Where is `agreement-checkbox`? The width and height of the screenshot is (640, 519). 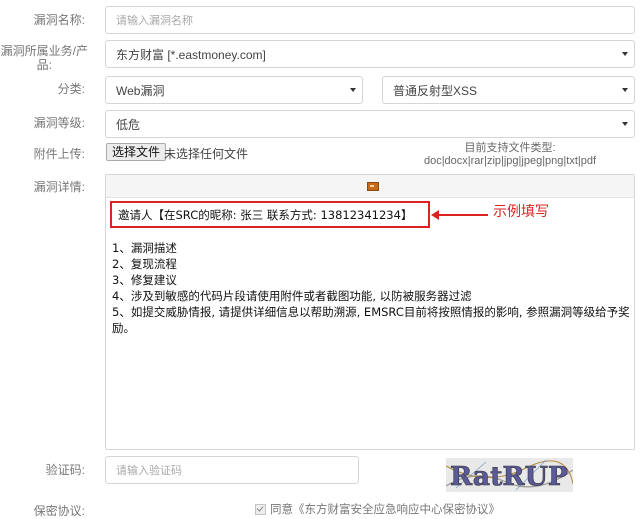 agreement-checkbox is located at coordinates (260, 509).